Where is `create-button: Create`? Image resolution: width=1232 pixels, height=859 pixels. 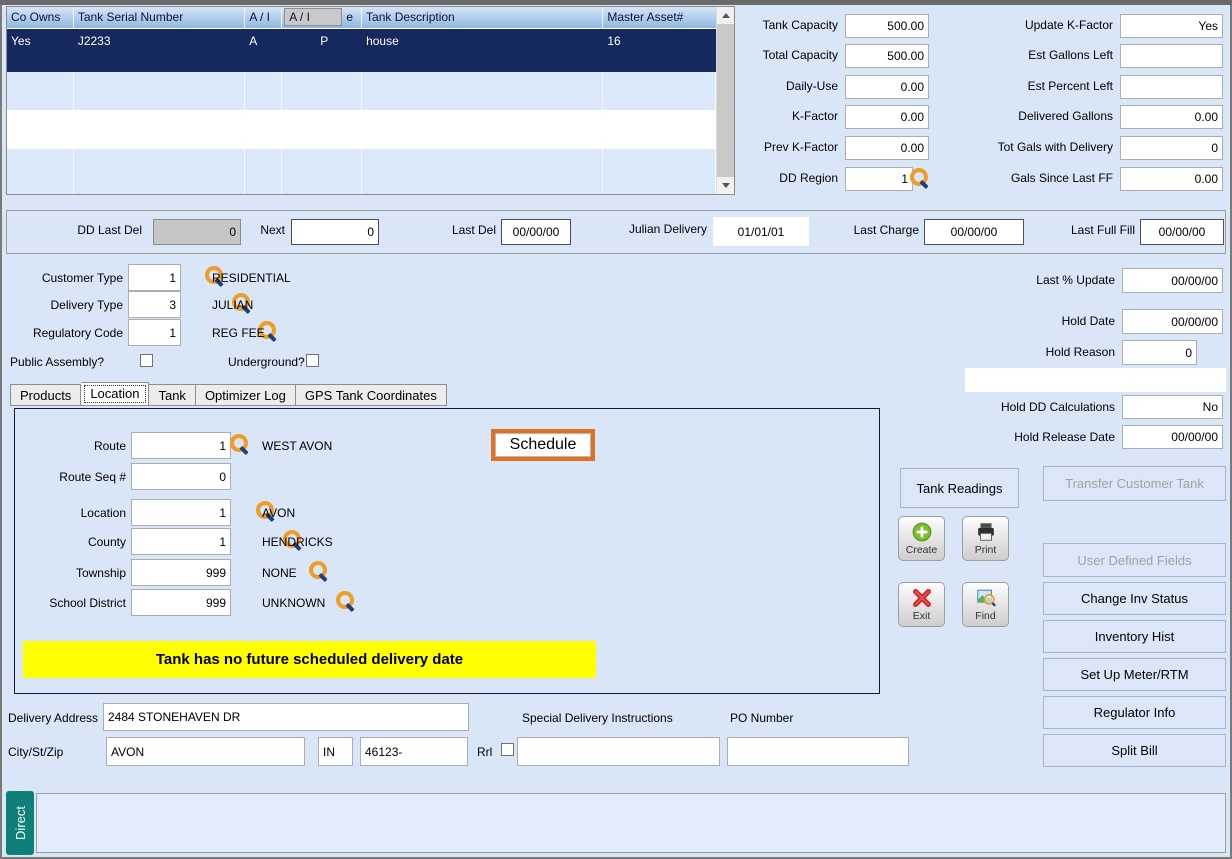
create-button: Create is located at coordinates (921, 538).